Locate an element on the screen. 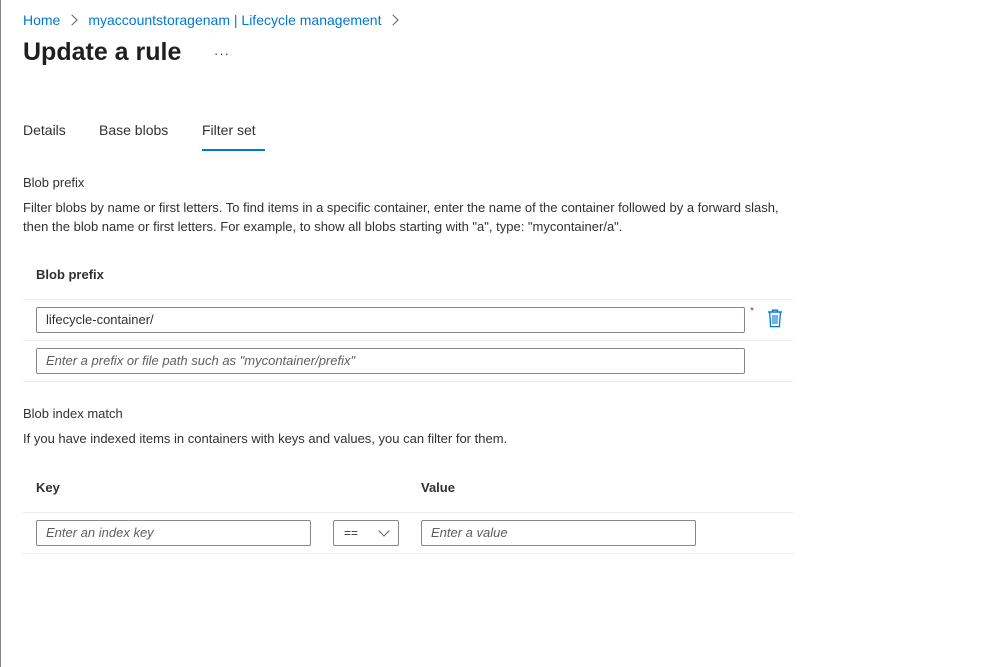 This screenshot has height=667, width=982. blob-prefix-input: lifecycle-container/ is located at coordinates (390, 320).